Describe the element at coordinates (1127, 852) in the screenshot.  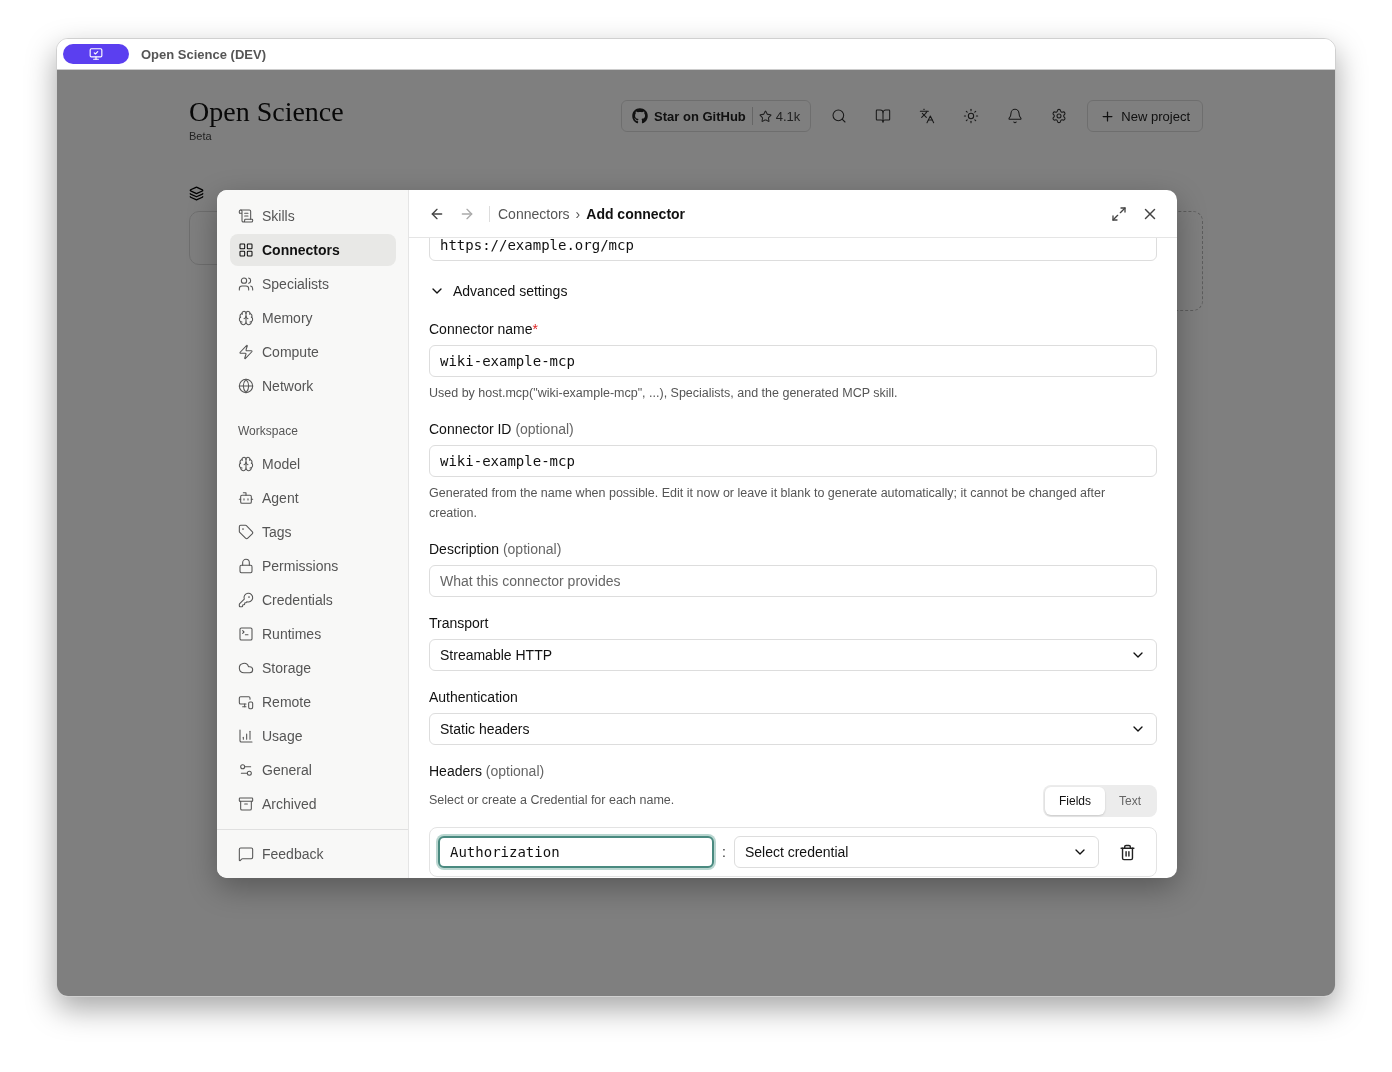
I see `trash-icon` at that location.